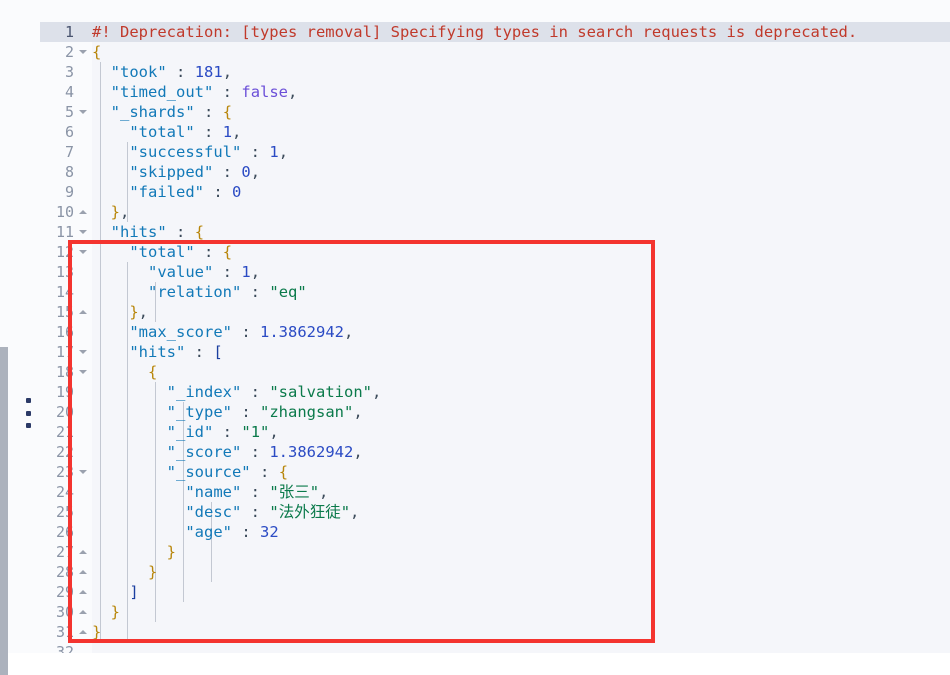 Image resolution: width=950 pixels, height=675 pixels. I want to click on gutter-line-15: 15, so click(66, 312).